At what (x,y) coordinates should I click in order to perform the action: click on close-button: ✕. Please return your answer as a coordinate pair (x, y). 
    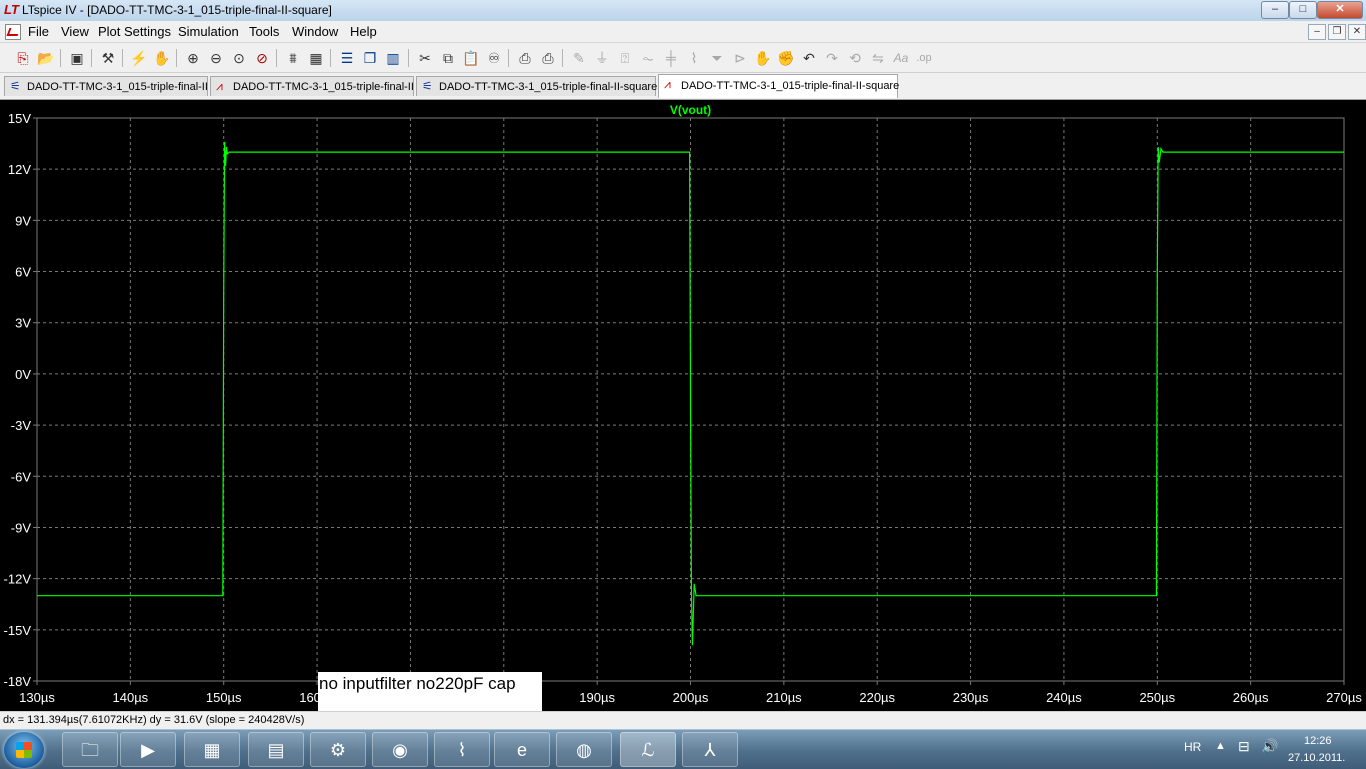
    Looking at the image, I should click on (1340, 10).